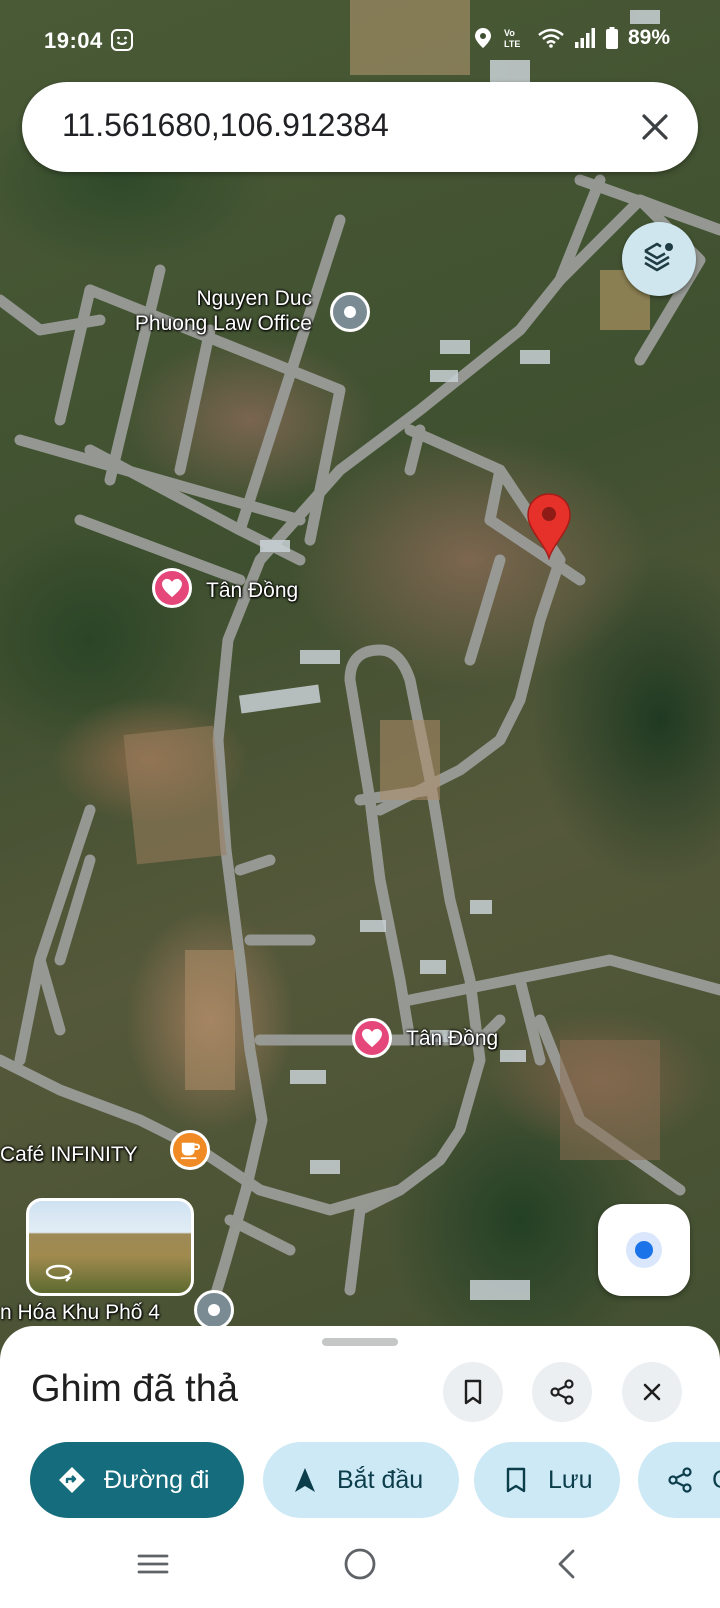  Describe the element at coordinates (157, 1479) in the screenshot. I see `directions-label: Đường đi` at that location.